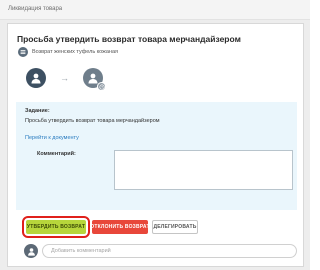 The width and height of the screenshot is (320, 270). What do you see at coordinates (203, 170) in the screenshot?
I see `comment-textarea` at bounding box center [203, 170].